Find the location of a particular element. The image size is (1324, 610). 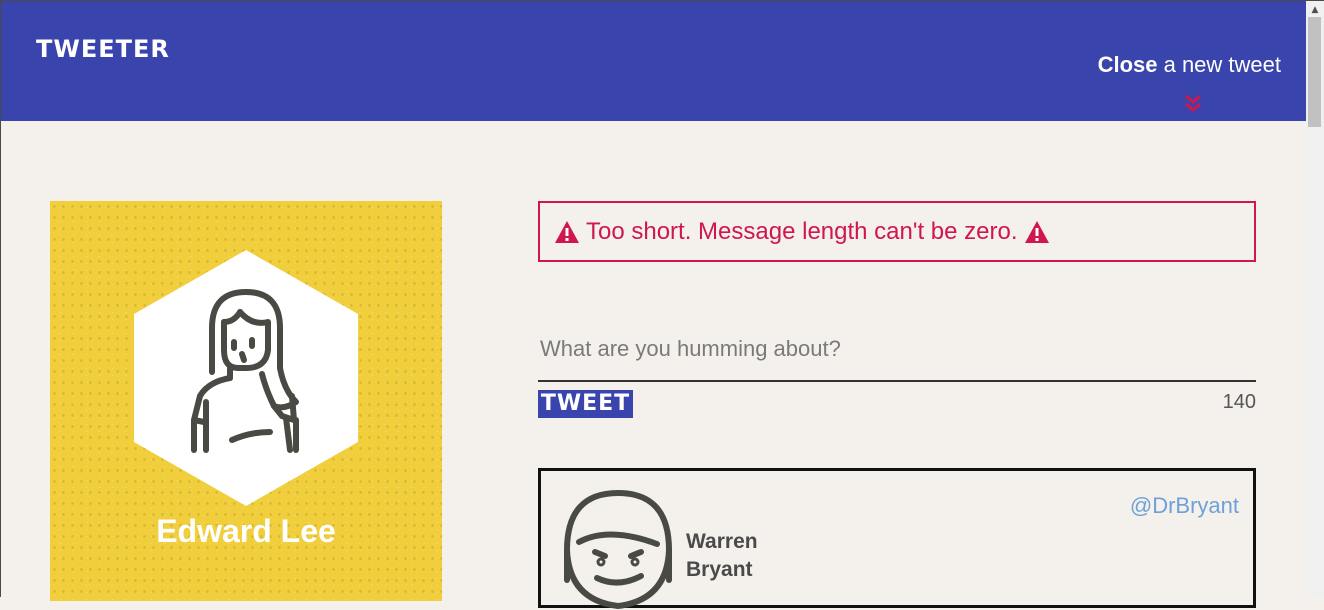

compose-toggle-button: Close a new tweet is located at coordinates (1189, 65).